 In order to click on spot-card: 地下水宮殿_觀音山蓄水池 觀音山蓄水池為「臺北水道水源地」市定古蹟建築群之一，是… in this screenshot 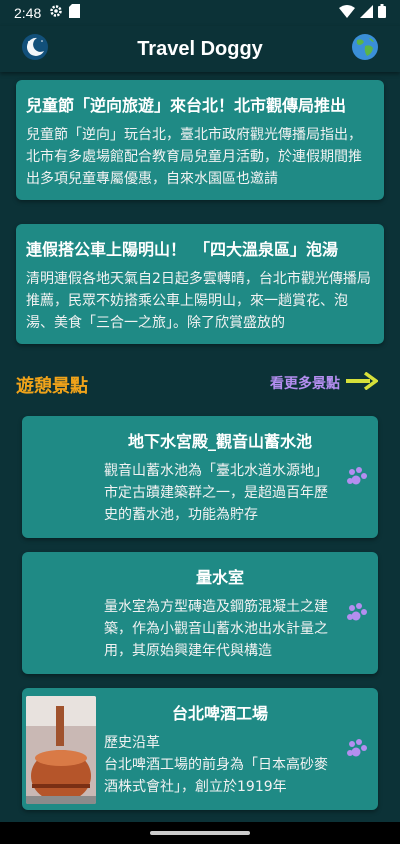, I will do `click(200, 477)`.